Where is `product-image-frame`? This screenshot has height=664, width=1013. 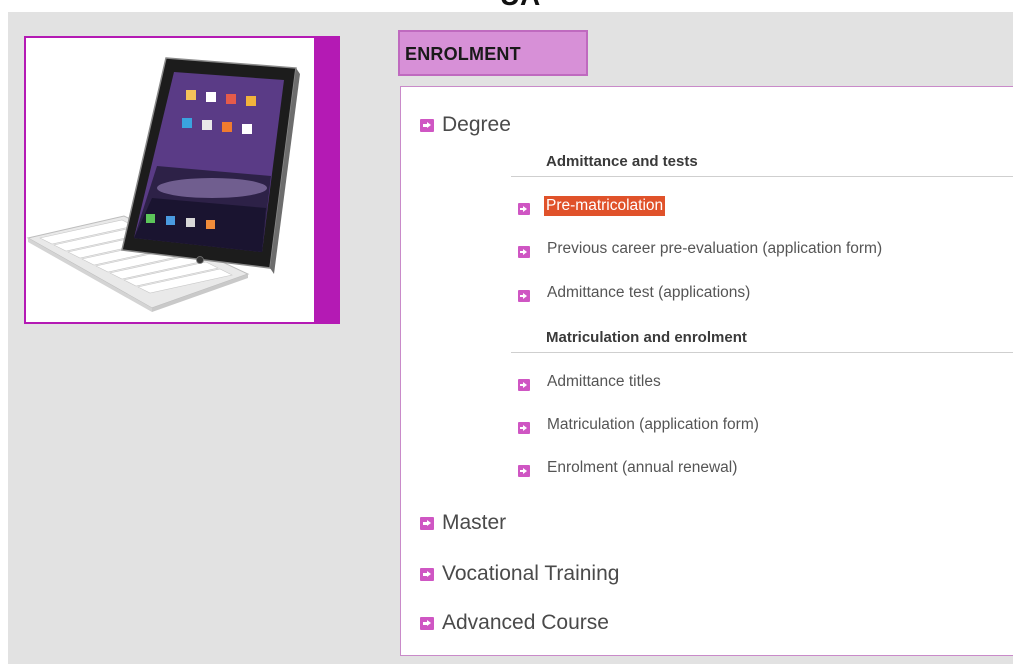
product-image-frame is located at coordinates (182, 180).